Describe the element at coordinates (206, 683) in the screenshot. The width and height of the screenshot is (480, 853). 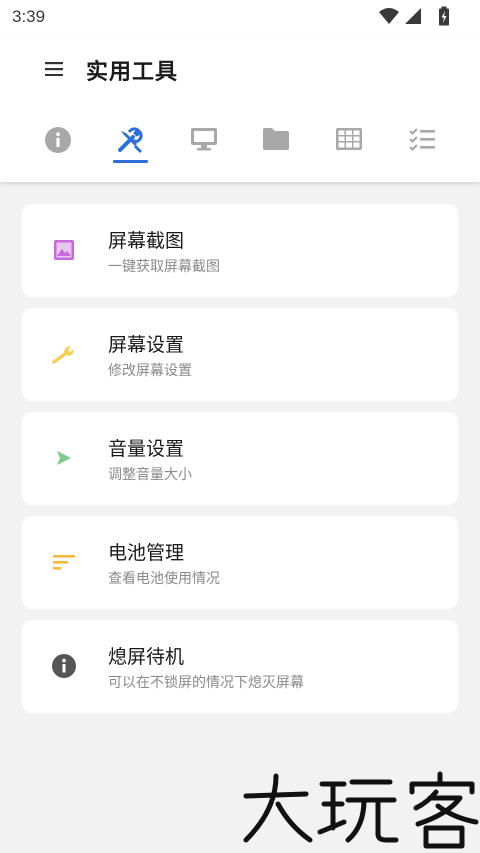
I see `item-subtitle: 可以在不锁屏的情况下熄灭屏幕` at that location.